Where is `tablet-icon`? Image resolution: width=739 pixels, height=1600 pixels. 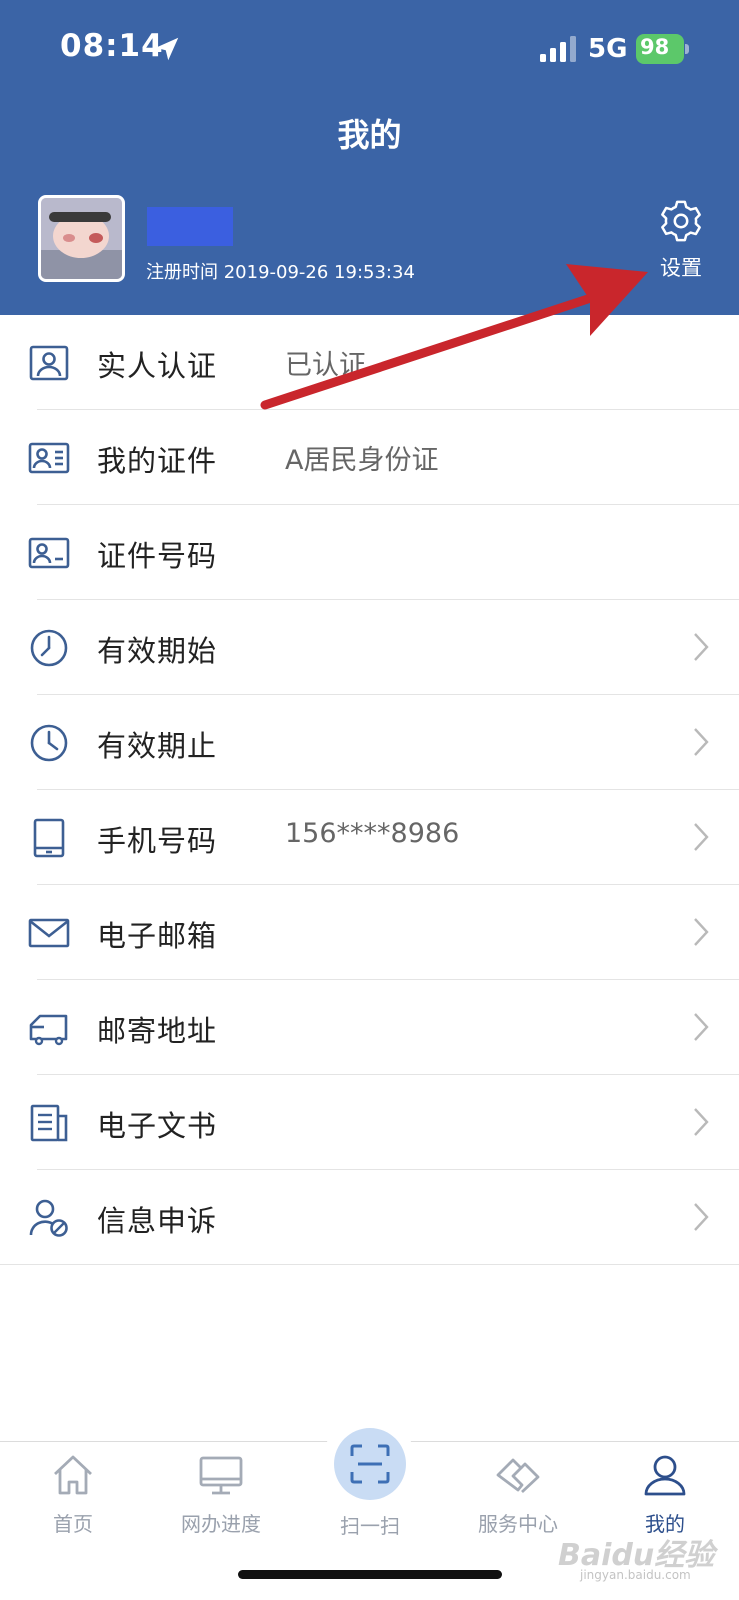 tablet-icon is located at coordinates (49, 838).